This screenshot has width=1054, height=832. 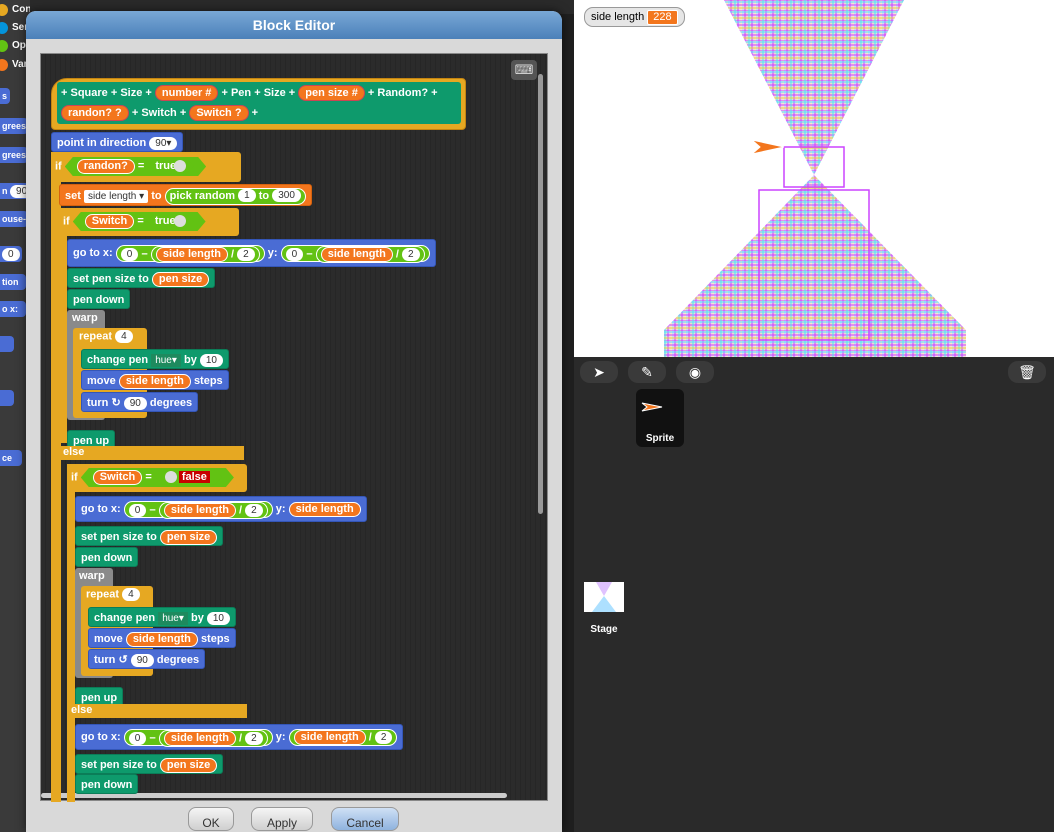 I want to click on turn-counterclockwise-block: turn ↺ 90 degrees, so click(x=147, y=659).